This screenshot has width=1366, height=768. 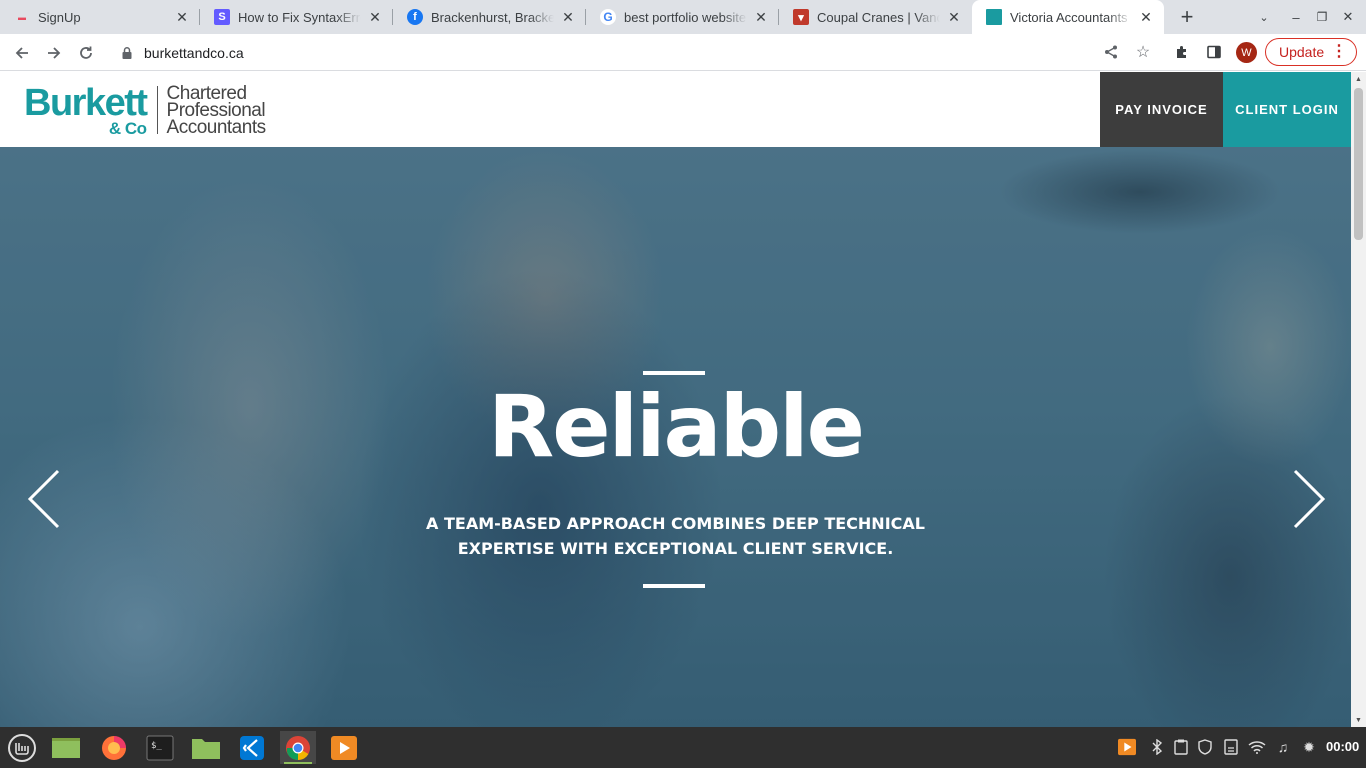 I want to click on stripe-s-favicon-icon: S, so click(x=222, y=17).